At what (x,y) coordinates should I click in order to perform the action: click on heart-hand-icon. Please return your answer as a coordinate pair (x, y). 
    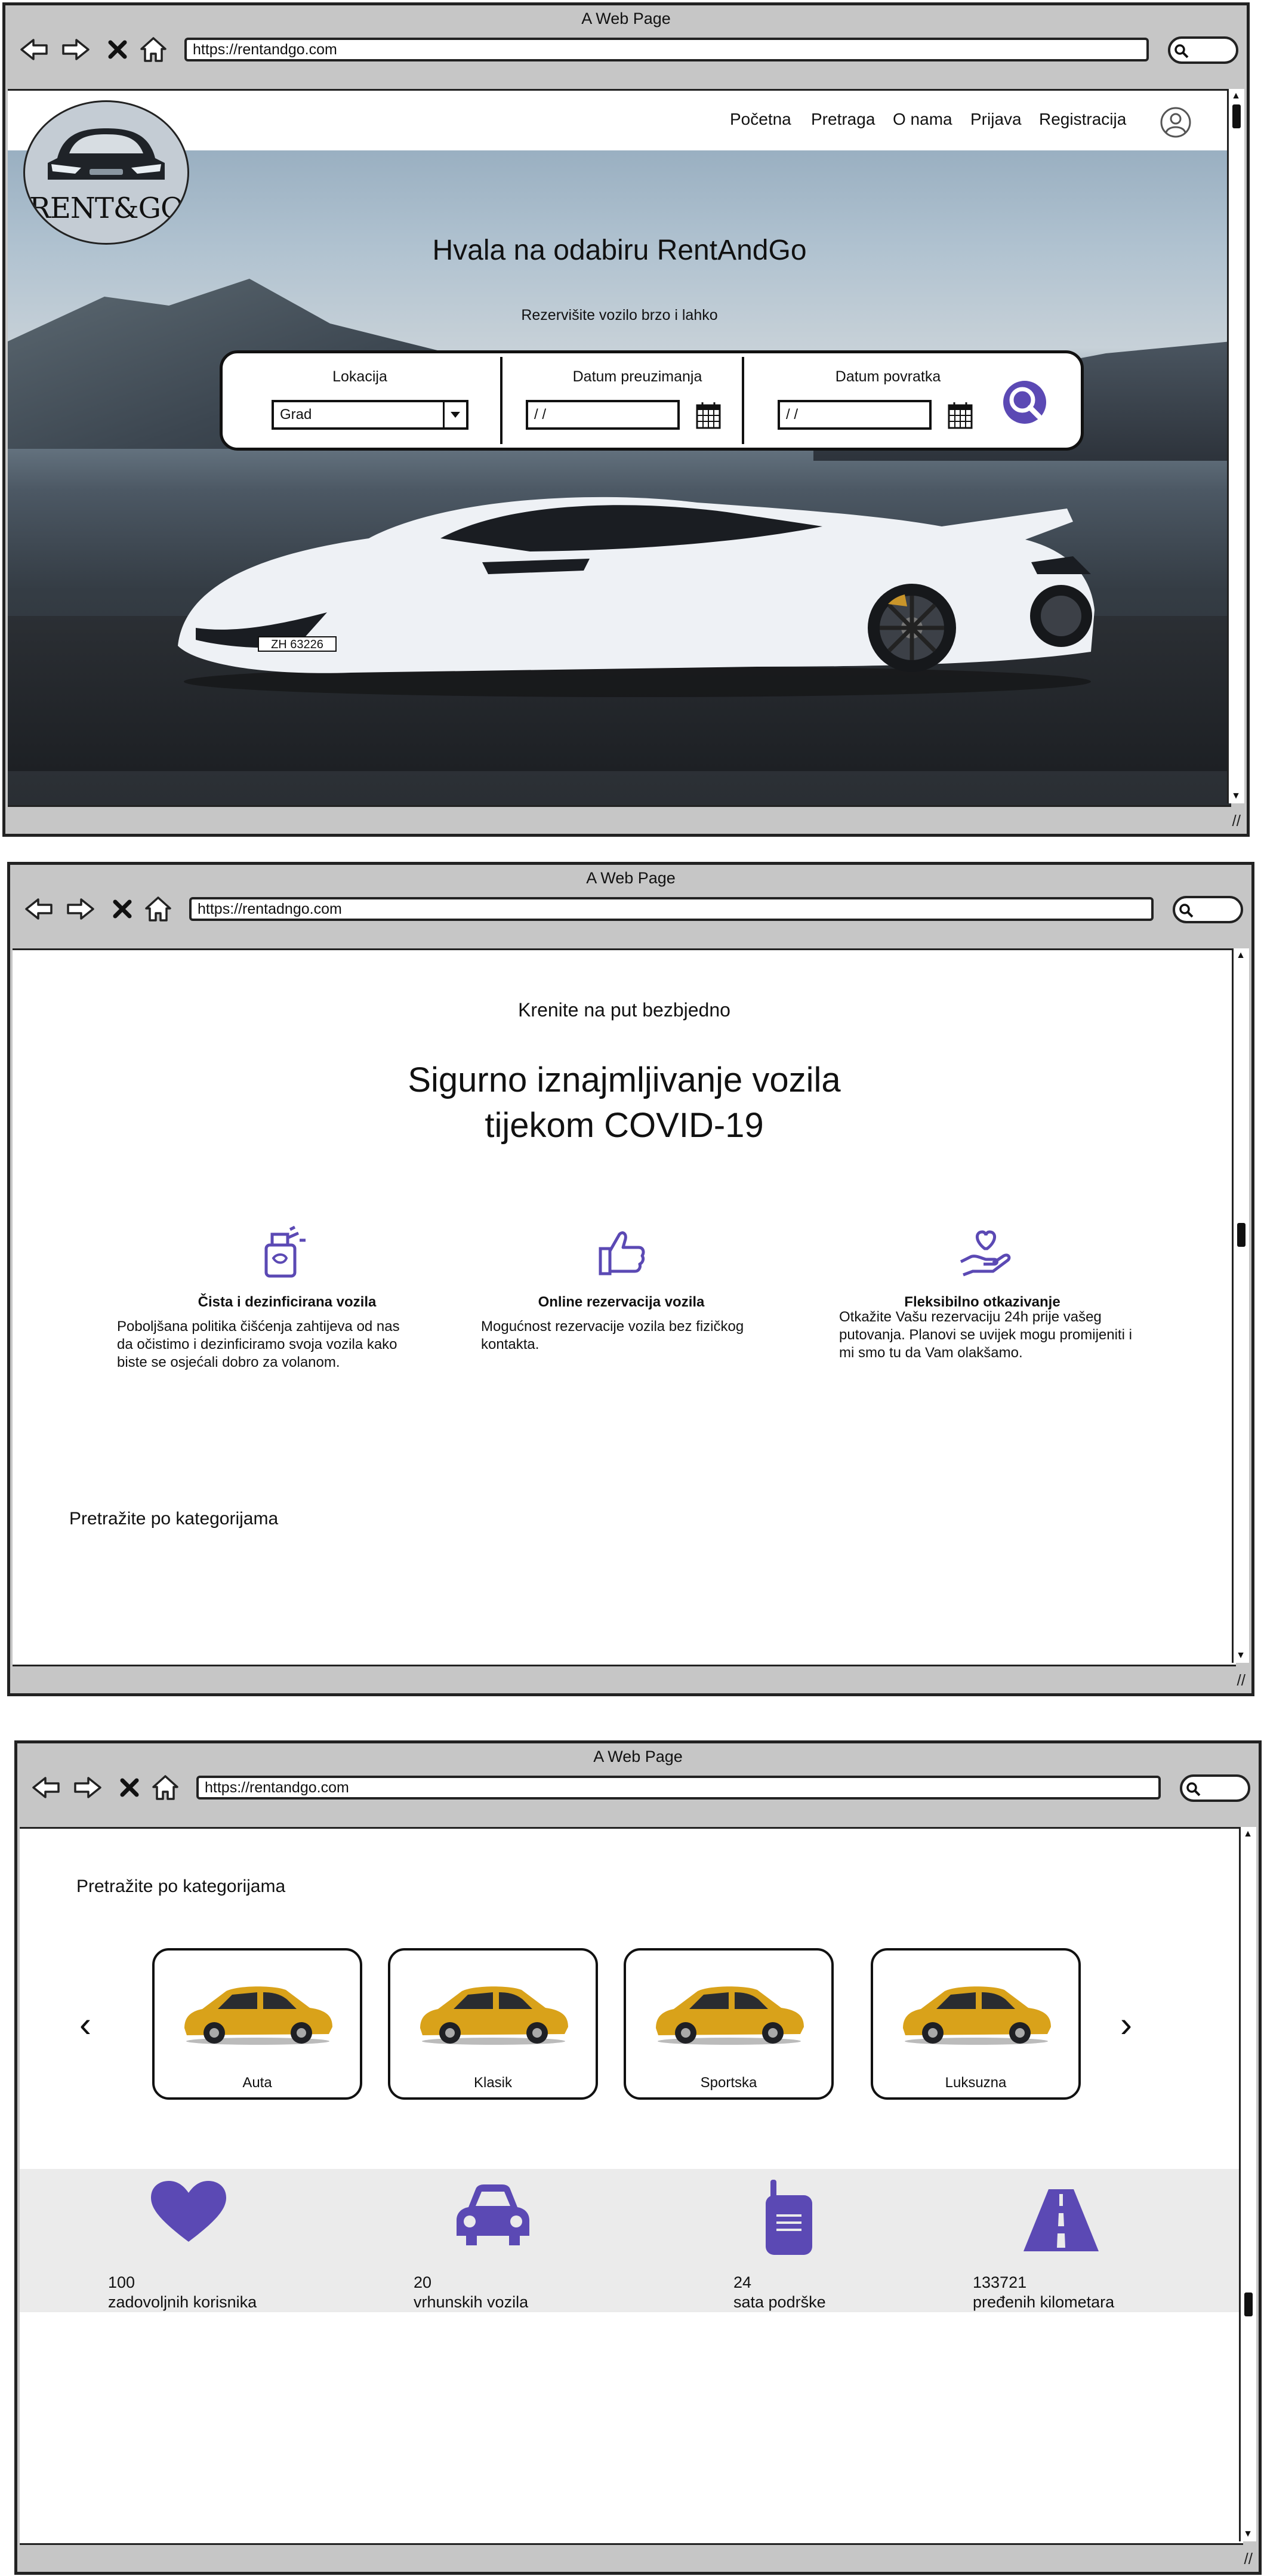
    Looking at the image, I should click on (985, 1253).